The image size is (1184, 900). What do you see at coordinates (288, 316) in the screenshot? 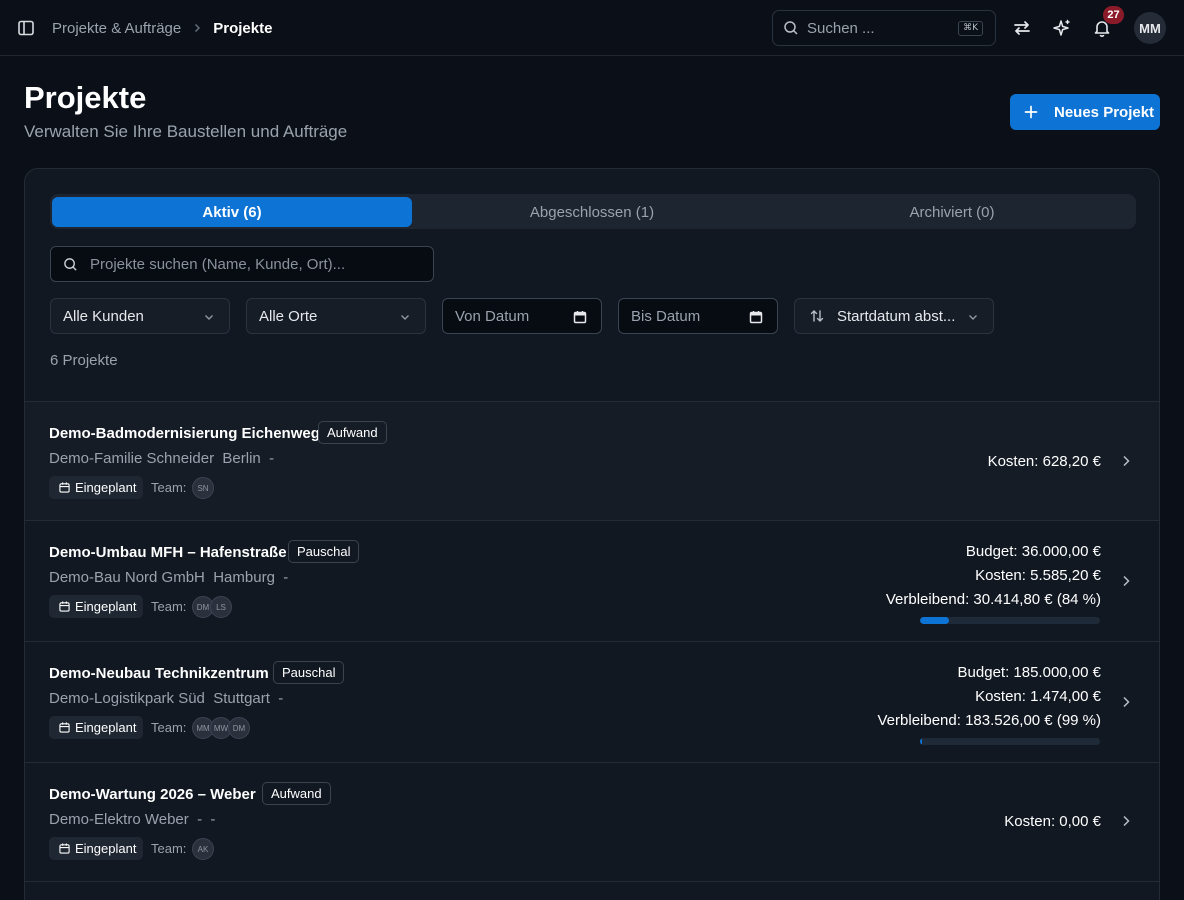
I see `location-select-value: Alle Orte` at bounding box center [288, 316].